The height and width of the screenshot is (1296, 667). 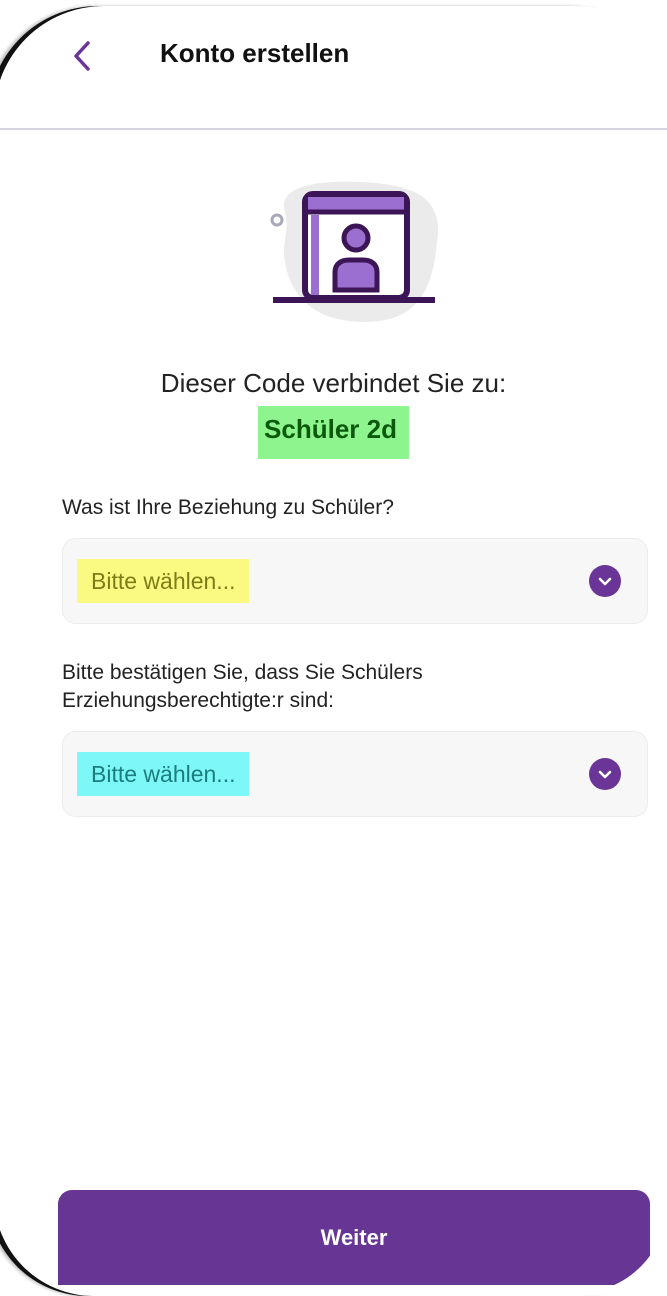 What do you see at coordinates (333, 383) in the screenshot?
I see `connection-text: Dieser Code verbindet Sie zu:` at bounding box center [333, 383].